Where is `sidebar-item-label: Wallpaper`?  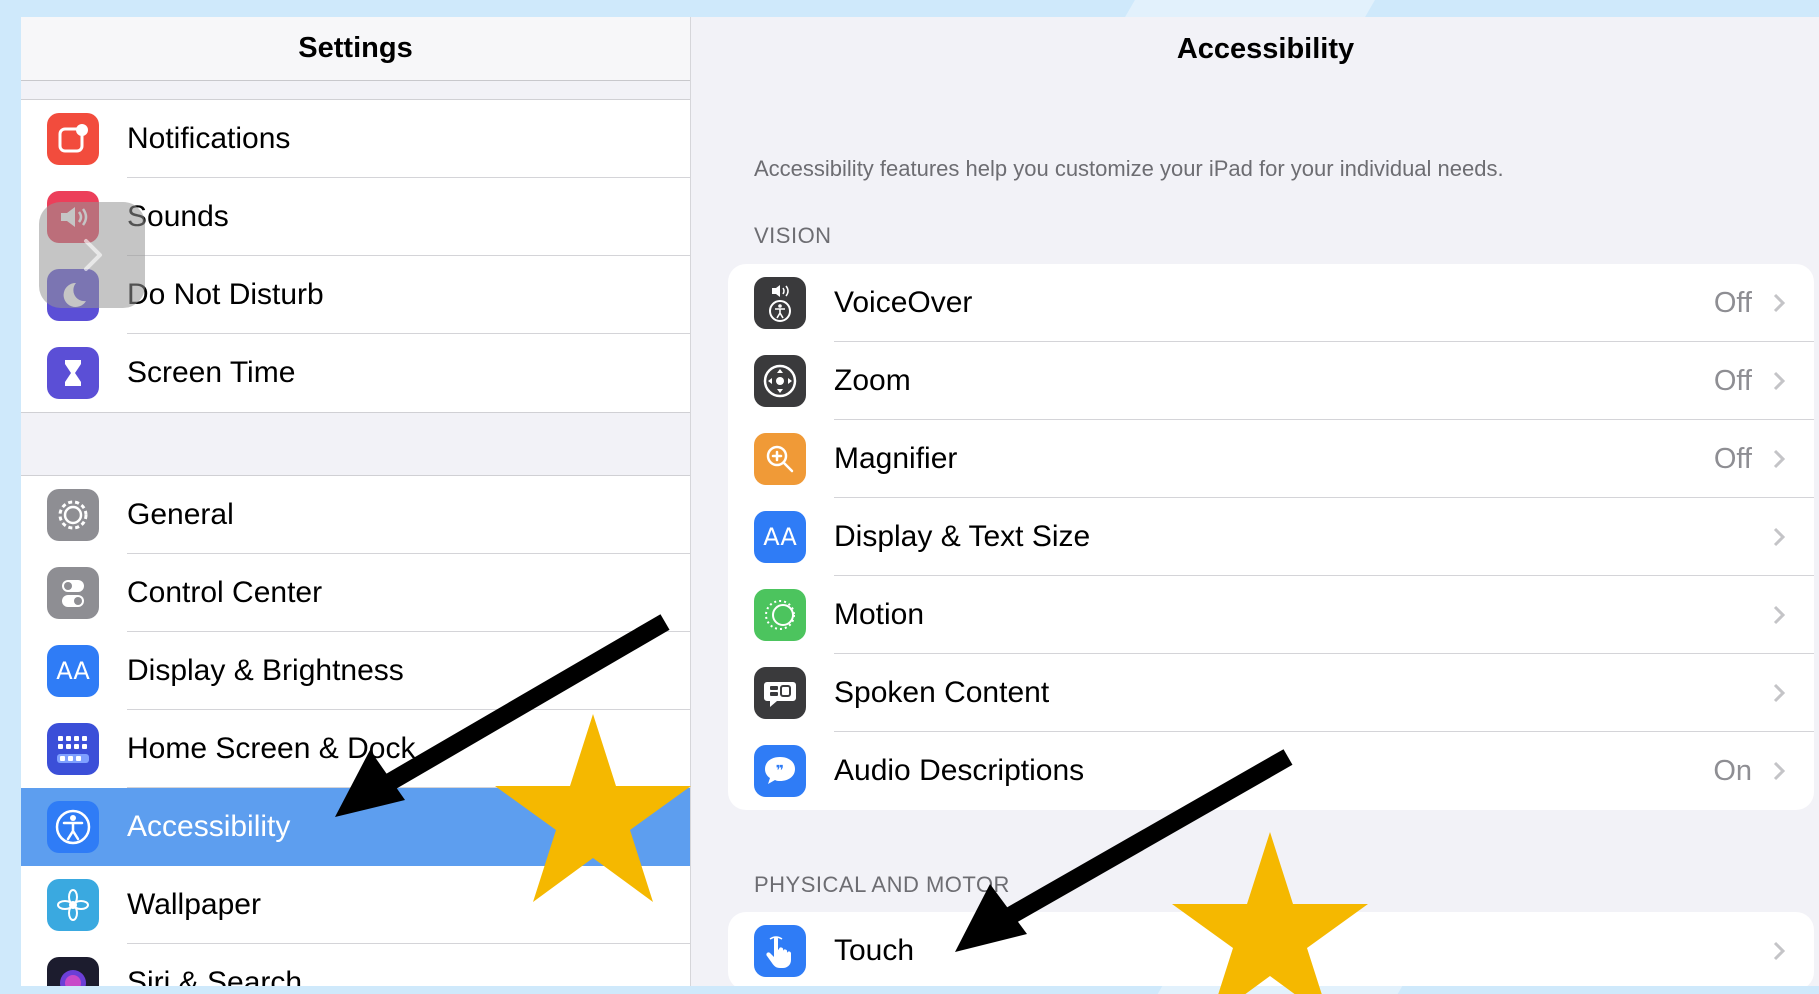
sidebar-item-label: Wallpaper is located at coordinates (194, 904).